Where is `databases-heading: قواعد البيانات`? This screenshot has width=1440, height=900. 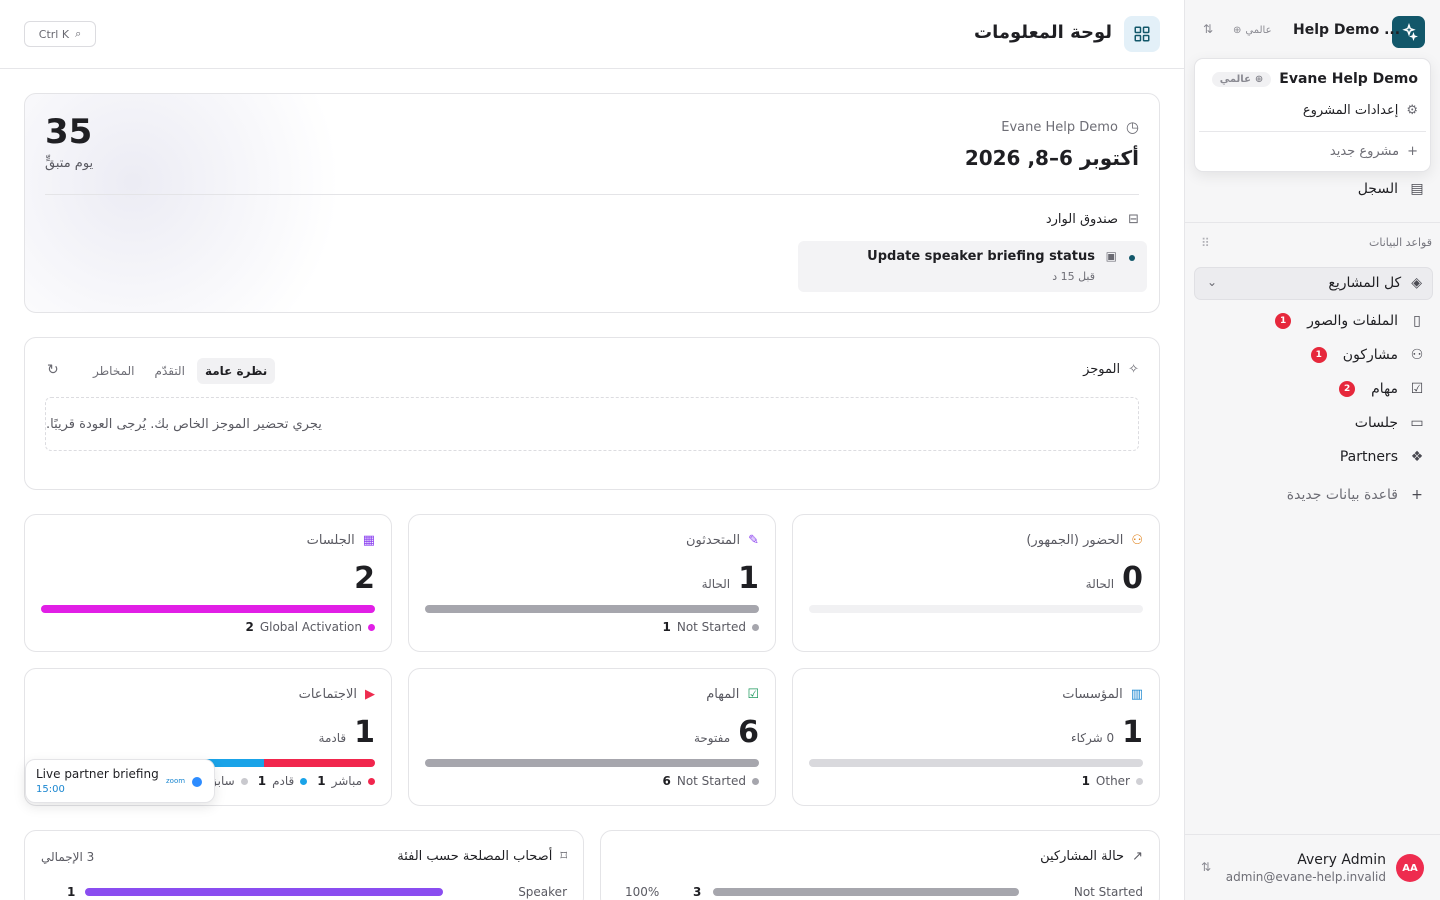
databases-heading: قواعد البيانات is located at coordinates (1400, 242).